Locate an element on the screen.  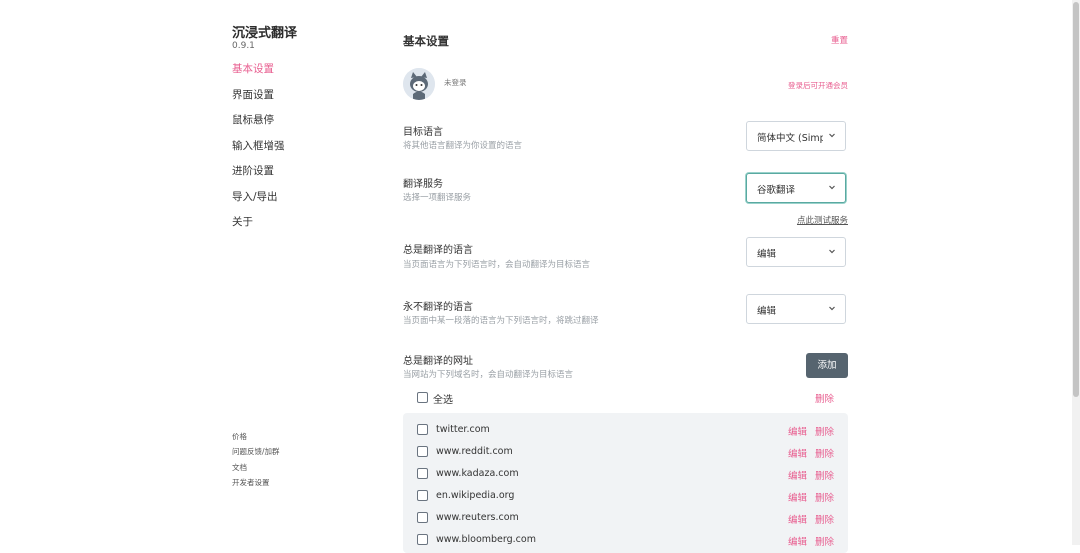
list-item: www.kadaza.com 编辑 删除 is located at coordinates (625, 475).